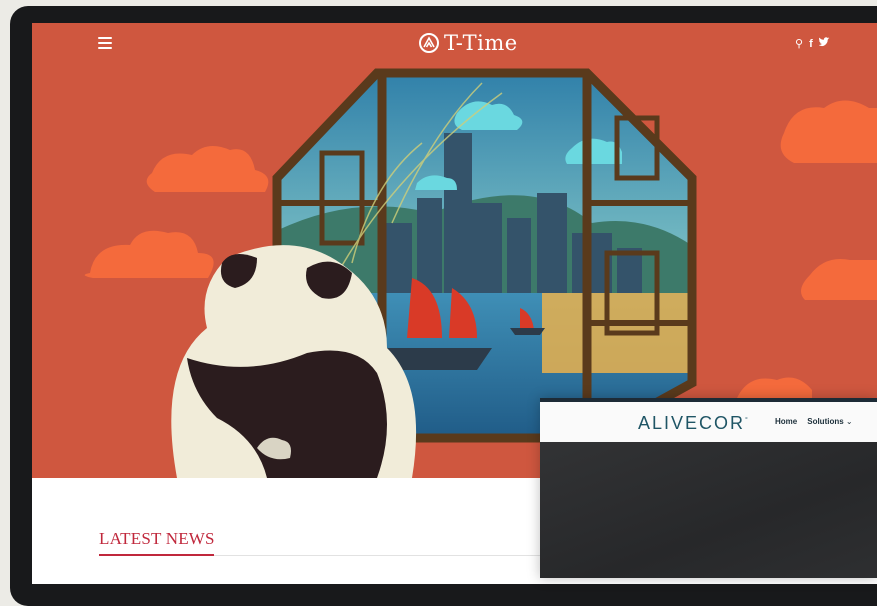 This screenshot has width=877, height=606. Describe the element at coordinates (105, 43) in the screenshot. I see `hamburger-menu-icon` at that location.